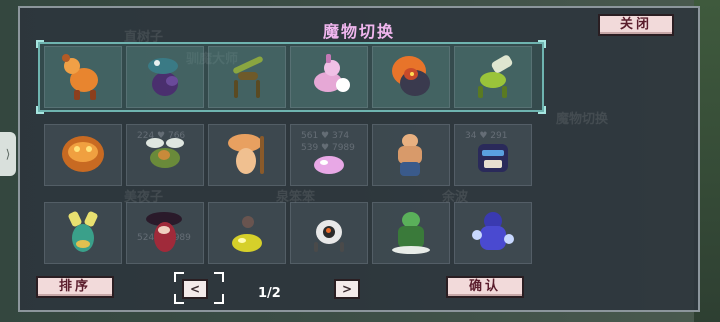  I want to click on side-drawer-tab: ⟩, so click(8, 154).